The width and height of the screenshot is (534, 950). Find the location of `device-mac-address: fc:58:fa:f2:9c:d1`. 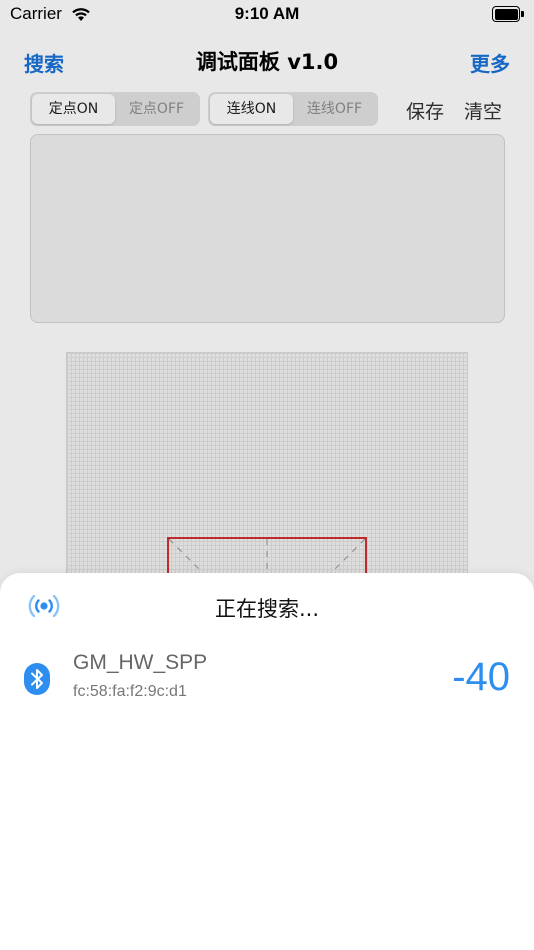

device-mac-address: fc:58:fa:f2:9c:d1 is located at coordinates (130, 691).